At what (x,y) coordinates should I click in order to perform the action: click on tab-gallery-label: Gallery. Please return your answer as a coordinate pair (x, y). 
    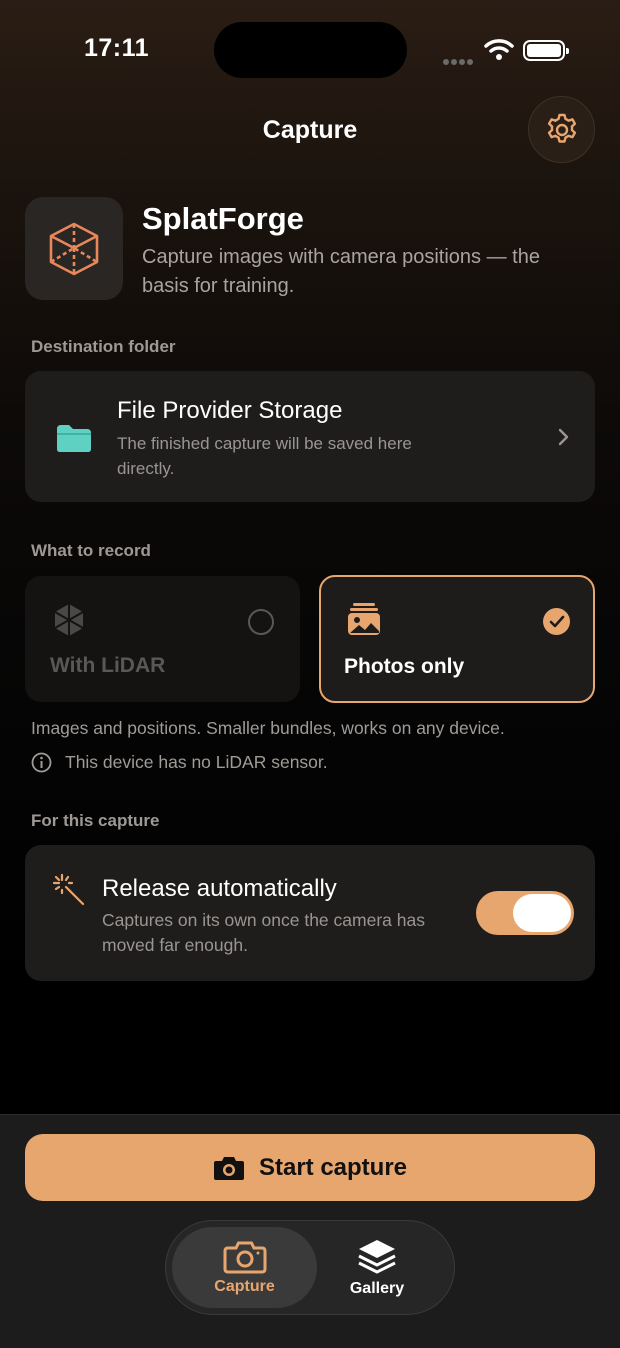
    Looking at the image, I should click on (377, 1288).